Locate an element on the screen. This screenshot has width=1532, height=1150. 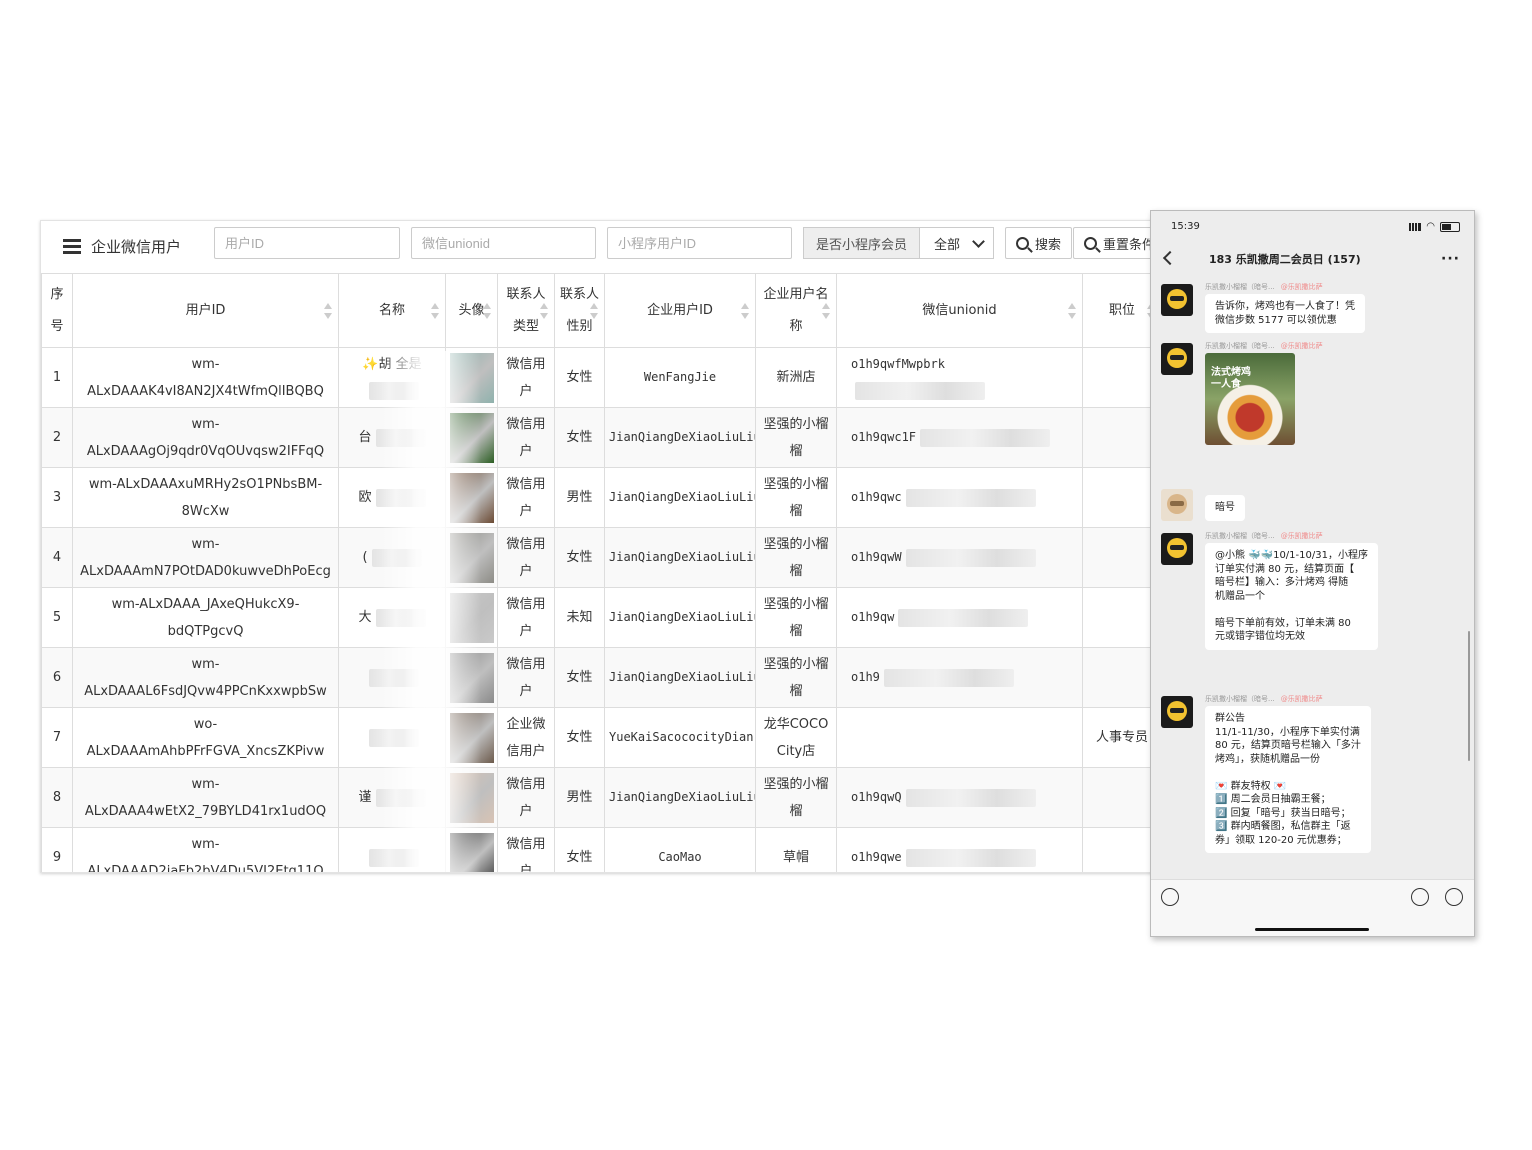
row-number: 1 is located at coordinates (57, 377).